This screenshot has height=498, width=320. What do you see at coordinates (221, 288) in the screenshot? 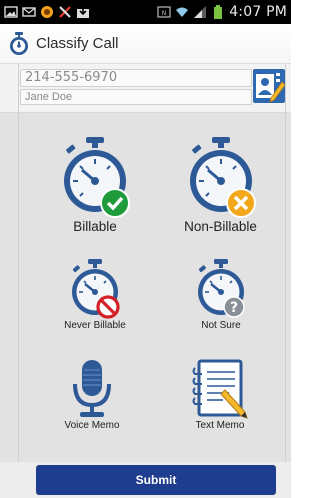
I see `stopwatch-question-icon: ?` at bounding box center [221, 288].